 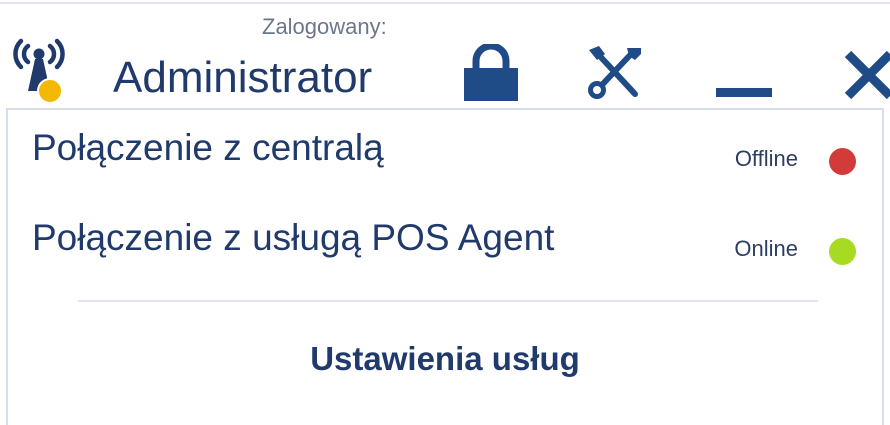 What do you see at coordinates (448, 301) in the screenshot?
I see `separator` at bounding box center [448, 301].